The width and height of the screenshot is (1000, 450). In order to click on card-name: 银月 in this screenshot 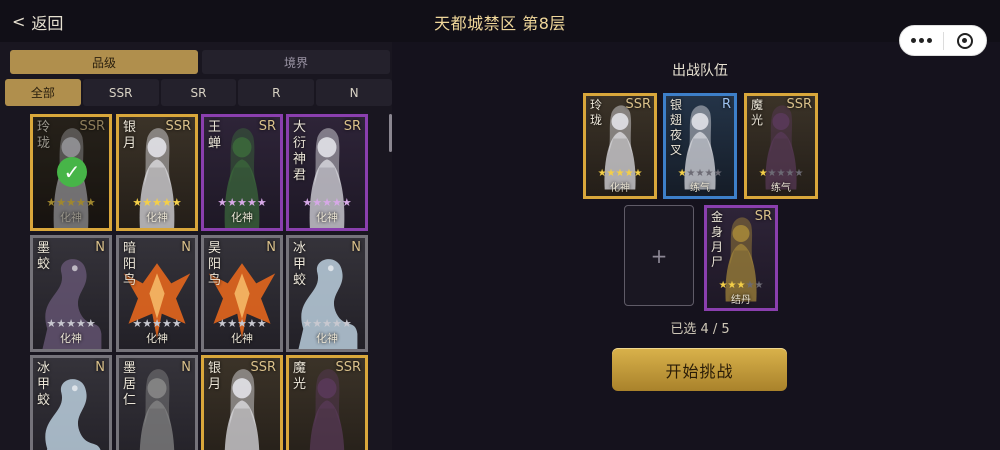, I will do `click(215, 376)`.